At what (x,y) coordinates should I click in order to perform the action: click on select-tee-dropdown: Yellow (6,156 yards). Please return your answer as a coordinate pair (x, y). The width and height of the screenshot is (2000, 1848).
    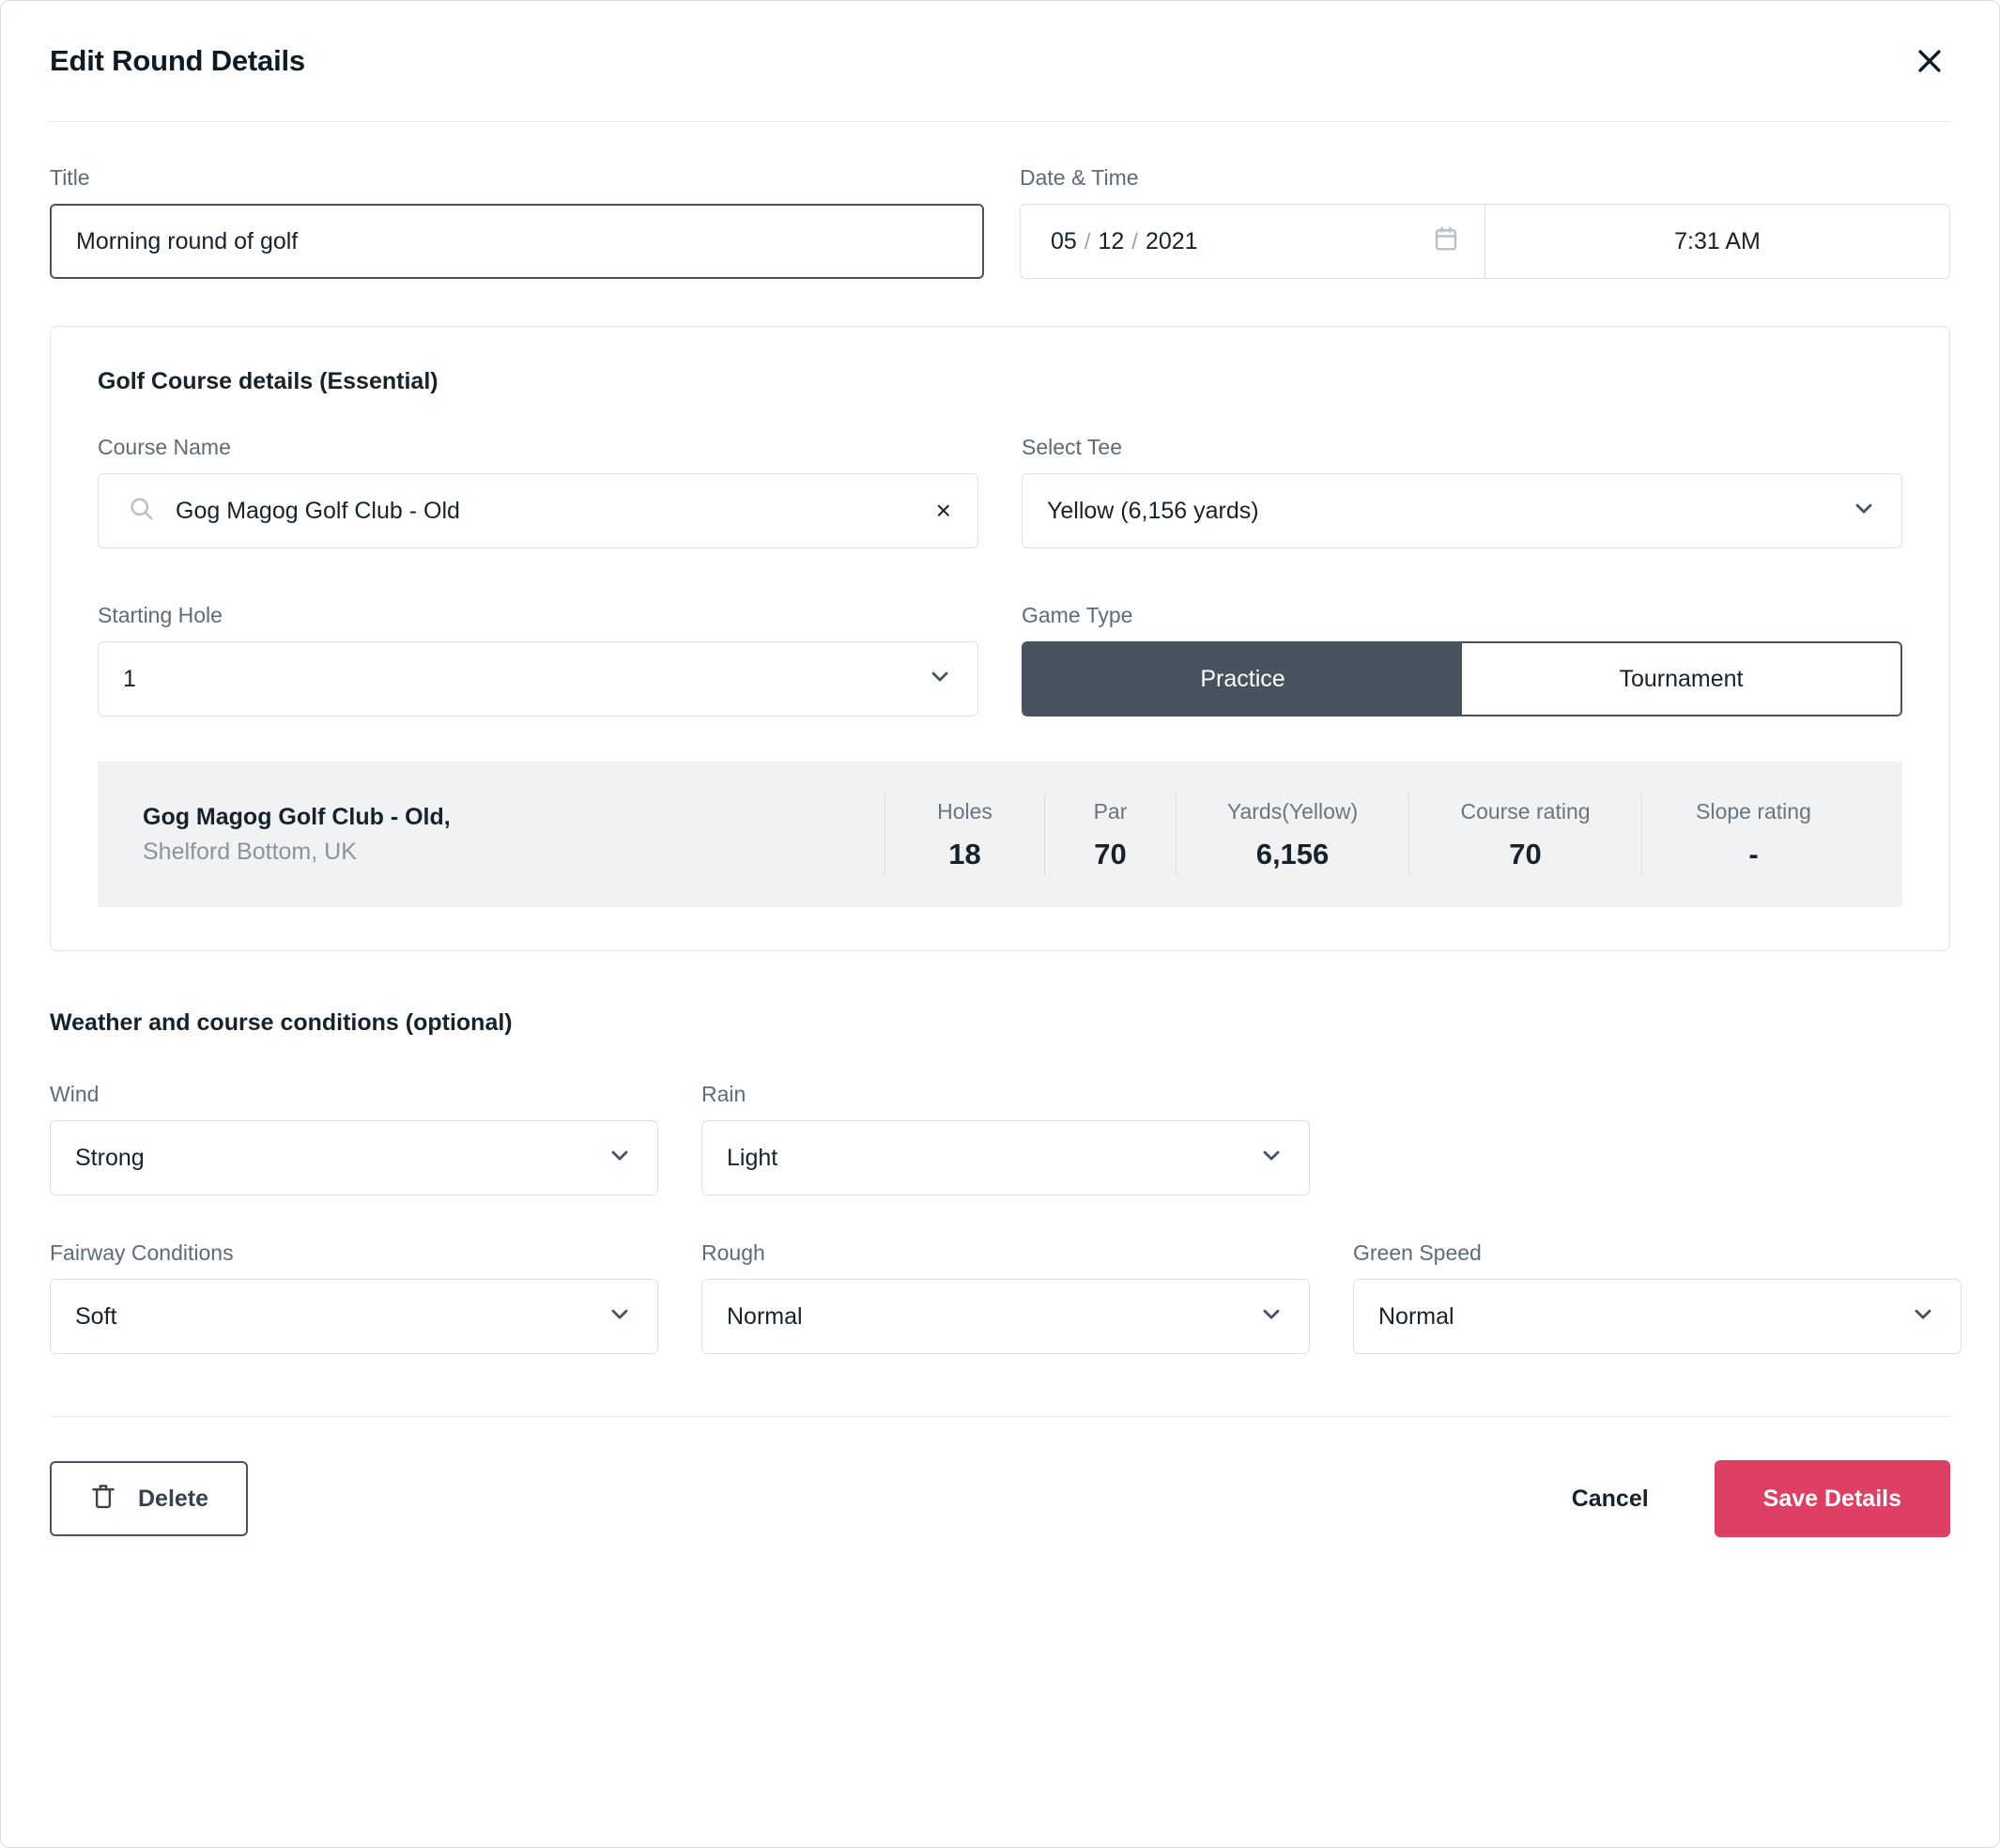
    Looking at the image, I should click on (1462, 510).